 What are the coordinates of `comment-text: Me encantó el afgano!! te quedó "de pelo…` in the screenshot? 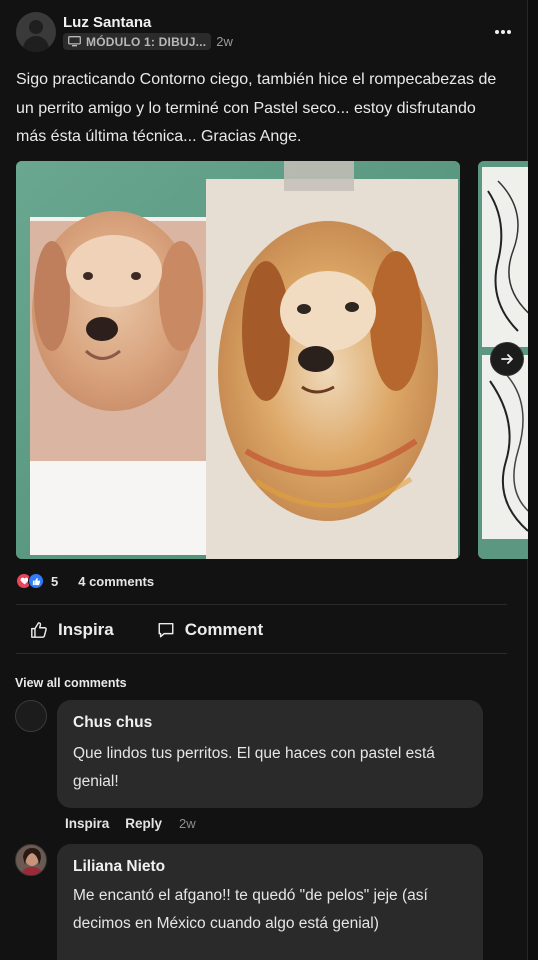 It's located at (250, 909).